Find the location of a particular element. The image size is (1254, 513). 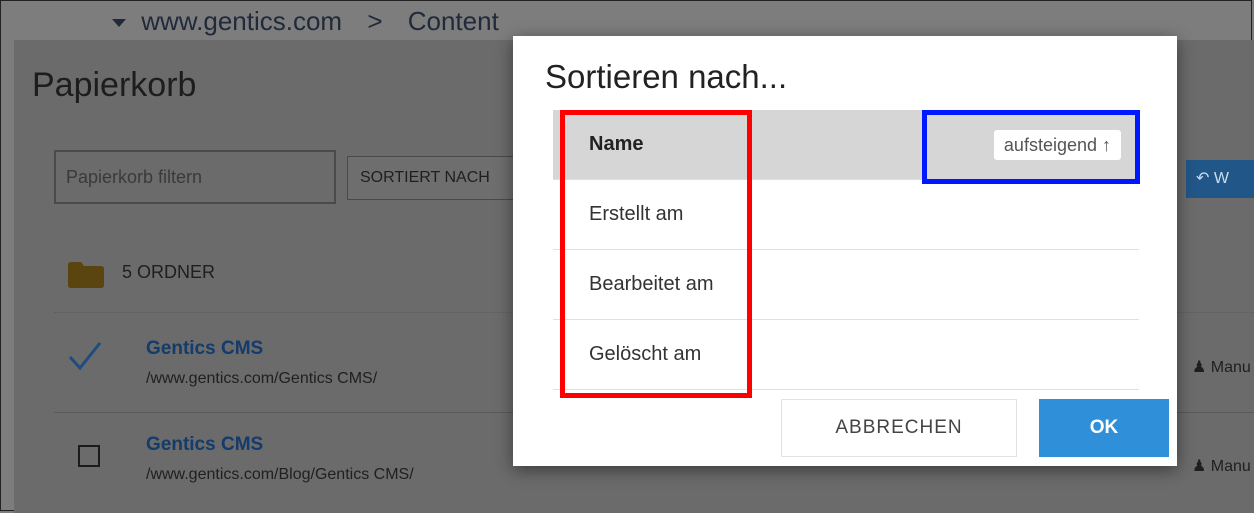

page-title: Papierkorb is located at coordinates (114, 85).